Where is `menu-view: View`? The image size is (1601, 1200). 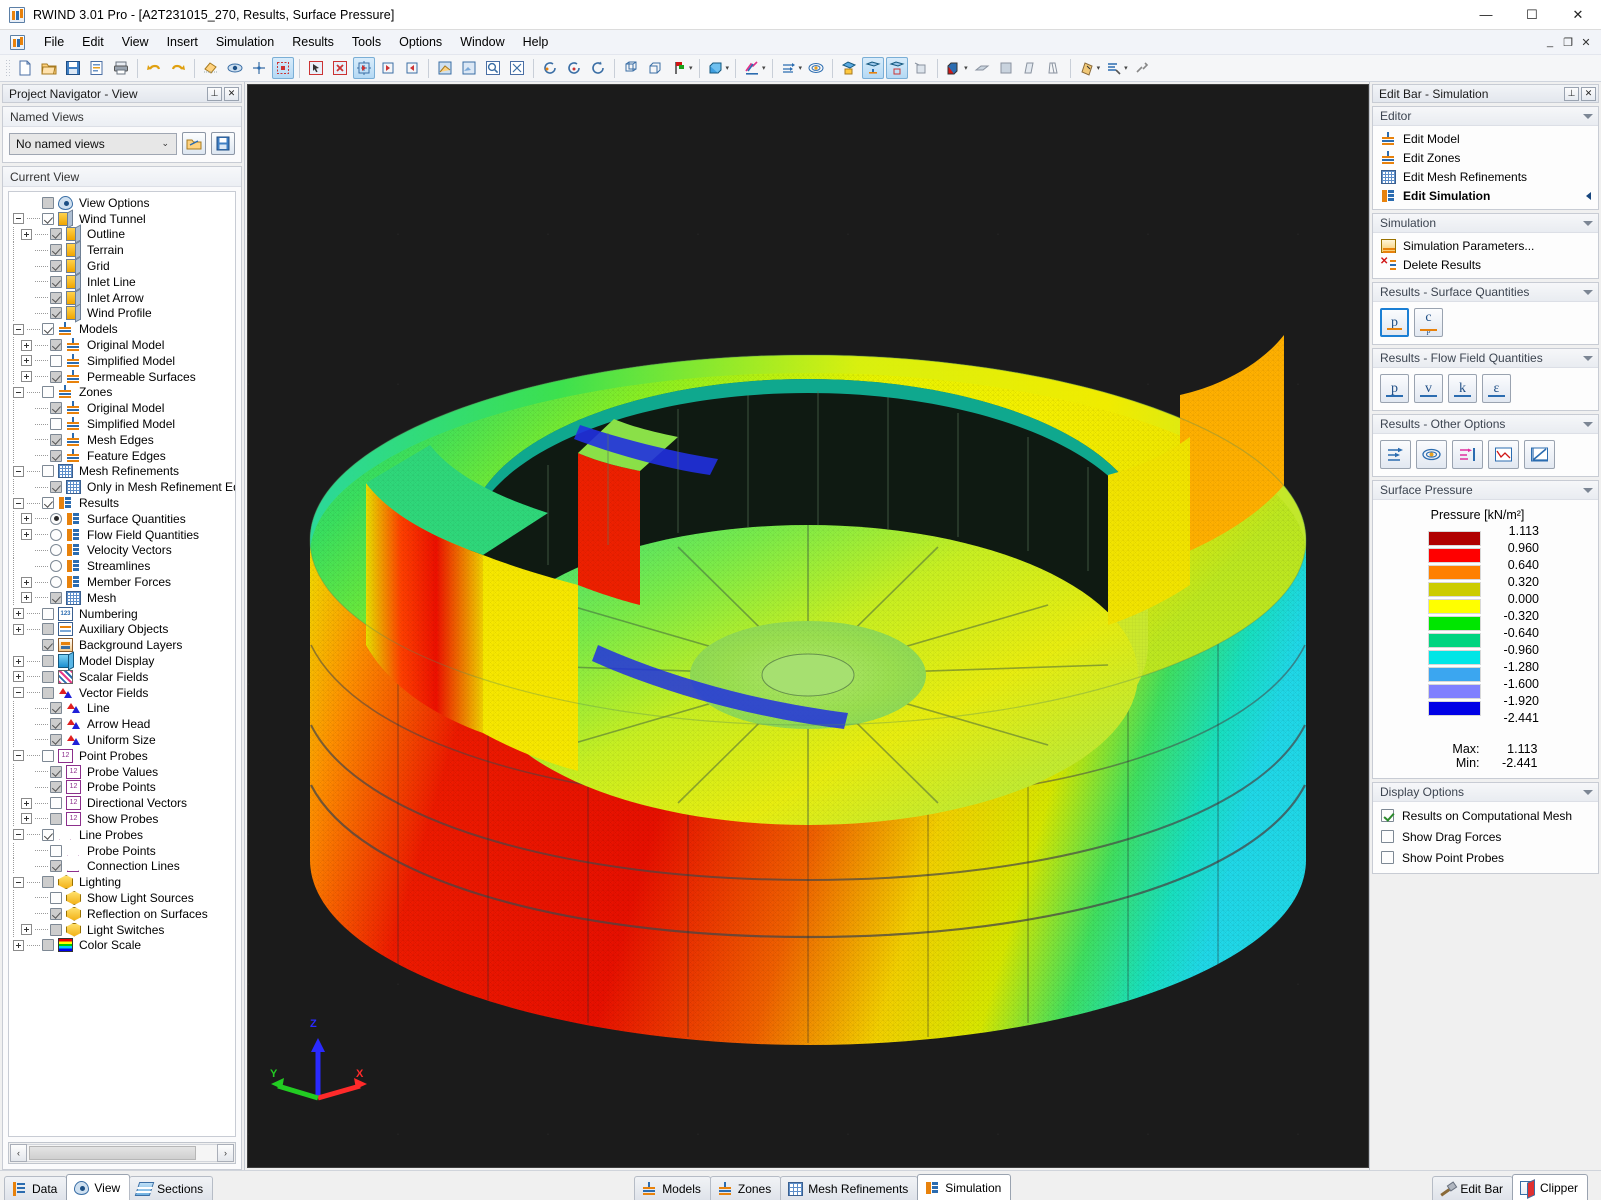
menu-view: View is located at coordinates (135, 42).